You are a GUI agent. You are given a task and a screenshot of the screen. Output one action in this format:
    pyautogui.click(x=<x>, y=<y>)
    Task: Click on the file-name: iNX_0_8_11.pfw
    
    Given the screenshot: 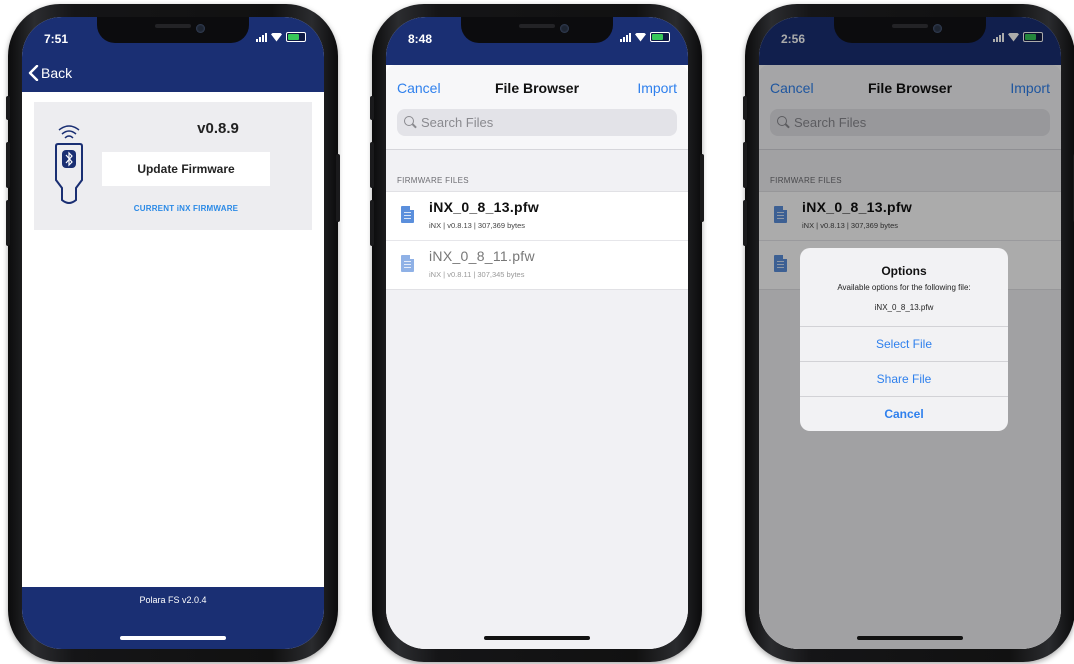 What is the action you would take?
    pyautogui.click(x=482, y=256)
    